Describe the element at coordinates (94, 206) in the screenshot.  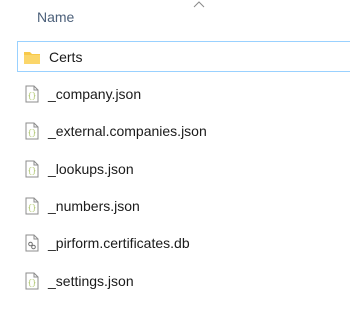
I see `list-item-label: _numbers.json` at that location.